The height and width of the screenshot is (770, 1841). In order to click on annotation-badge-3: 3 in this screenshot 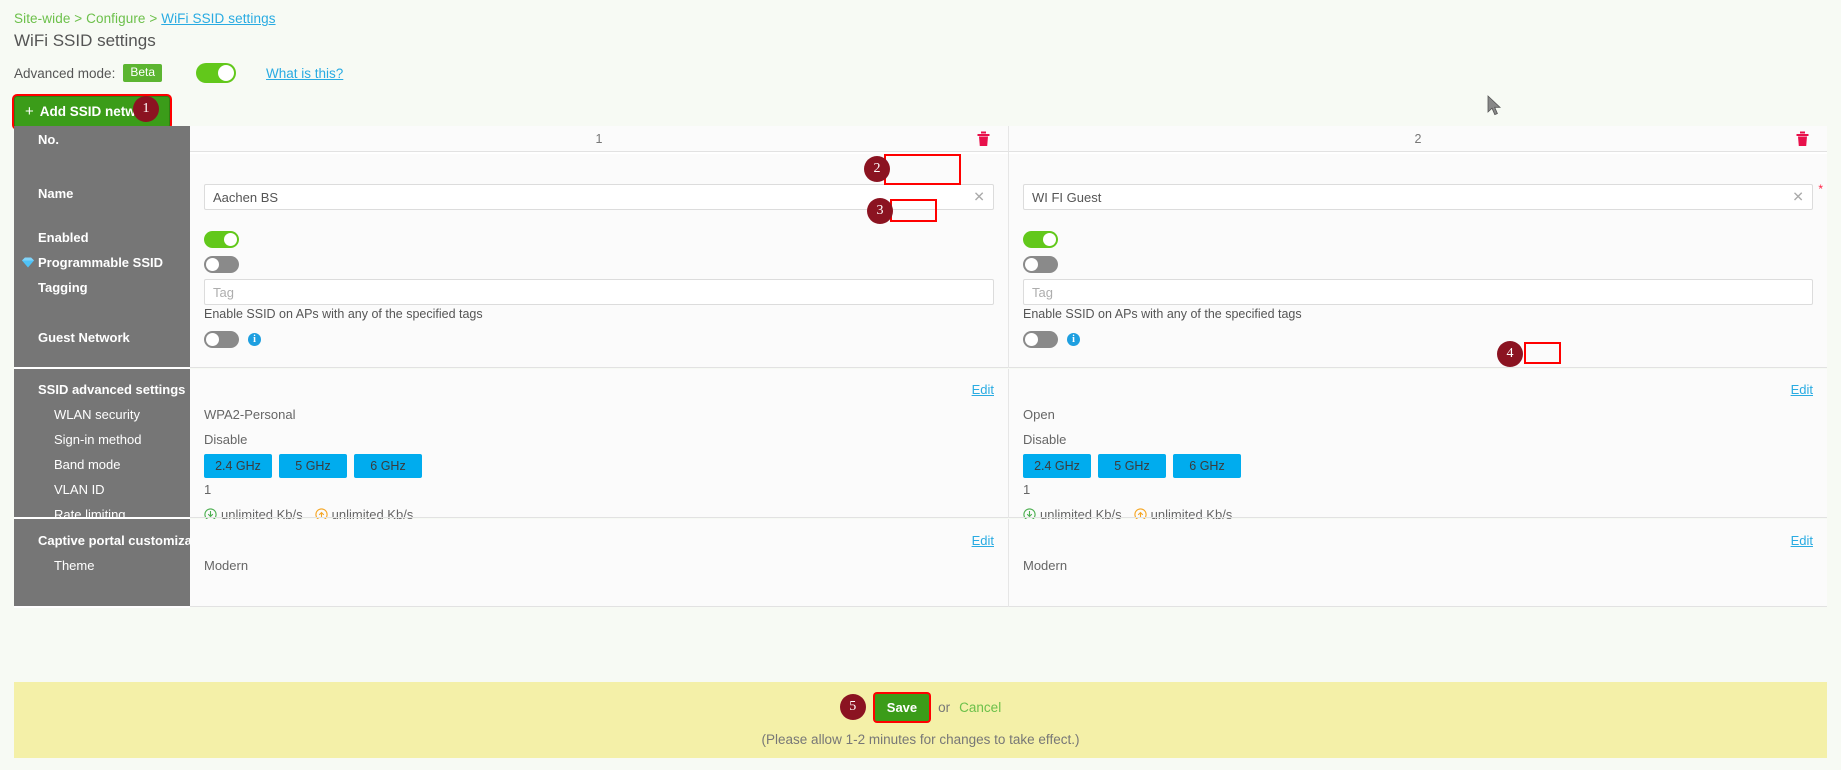, I will do `click(880, 211)`.